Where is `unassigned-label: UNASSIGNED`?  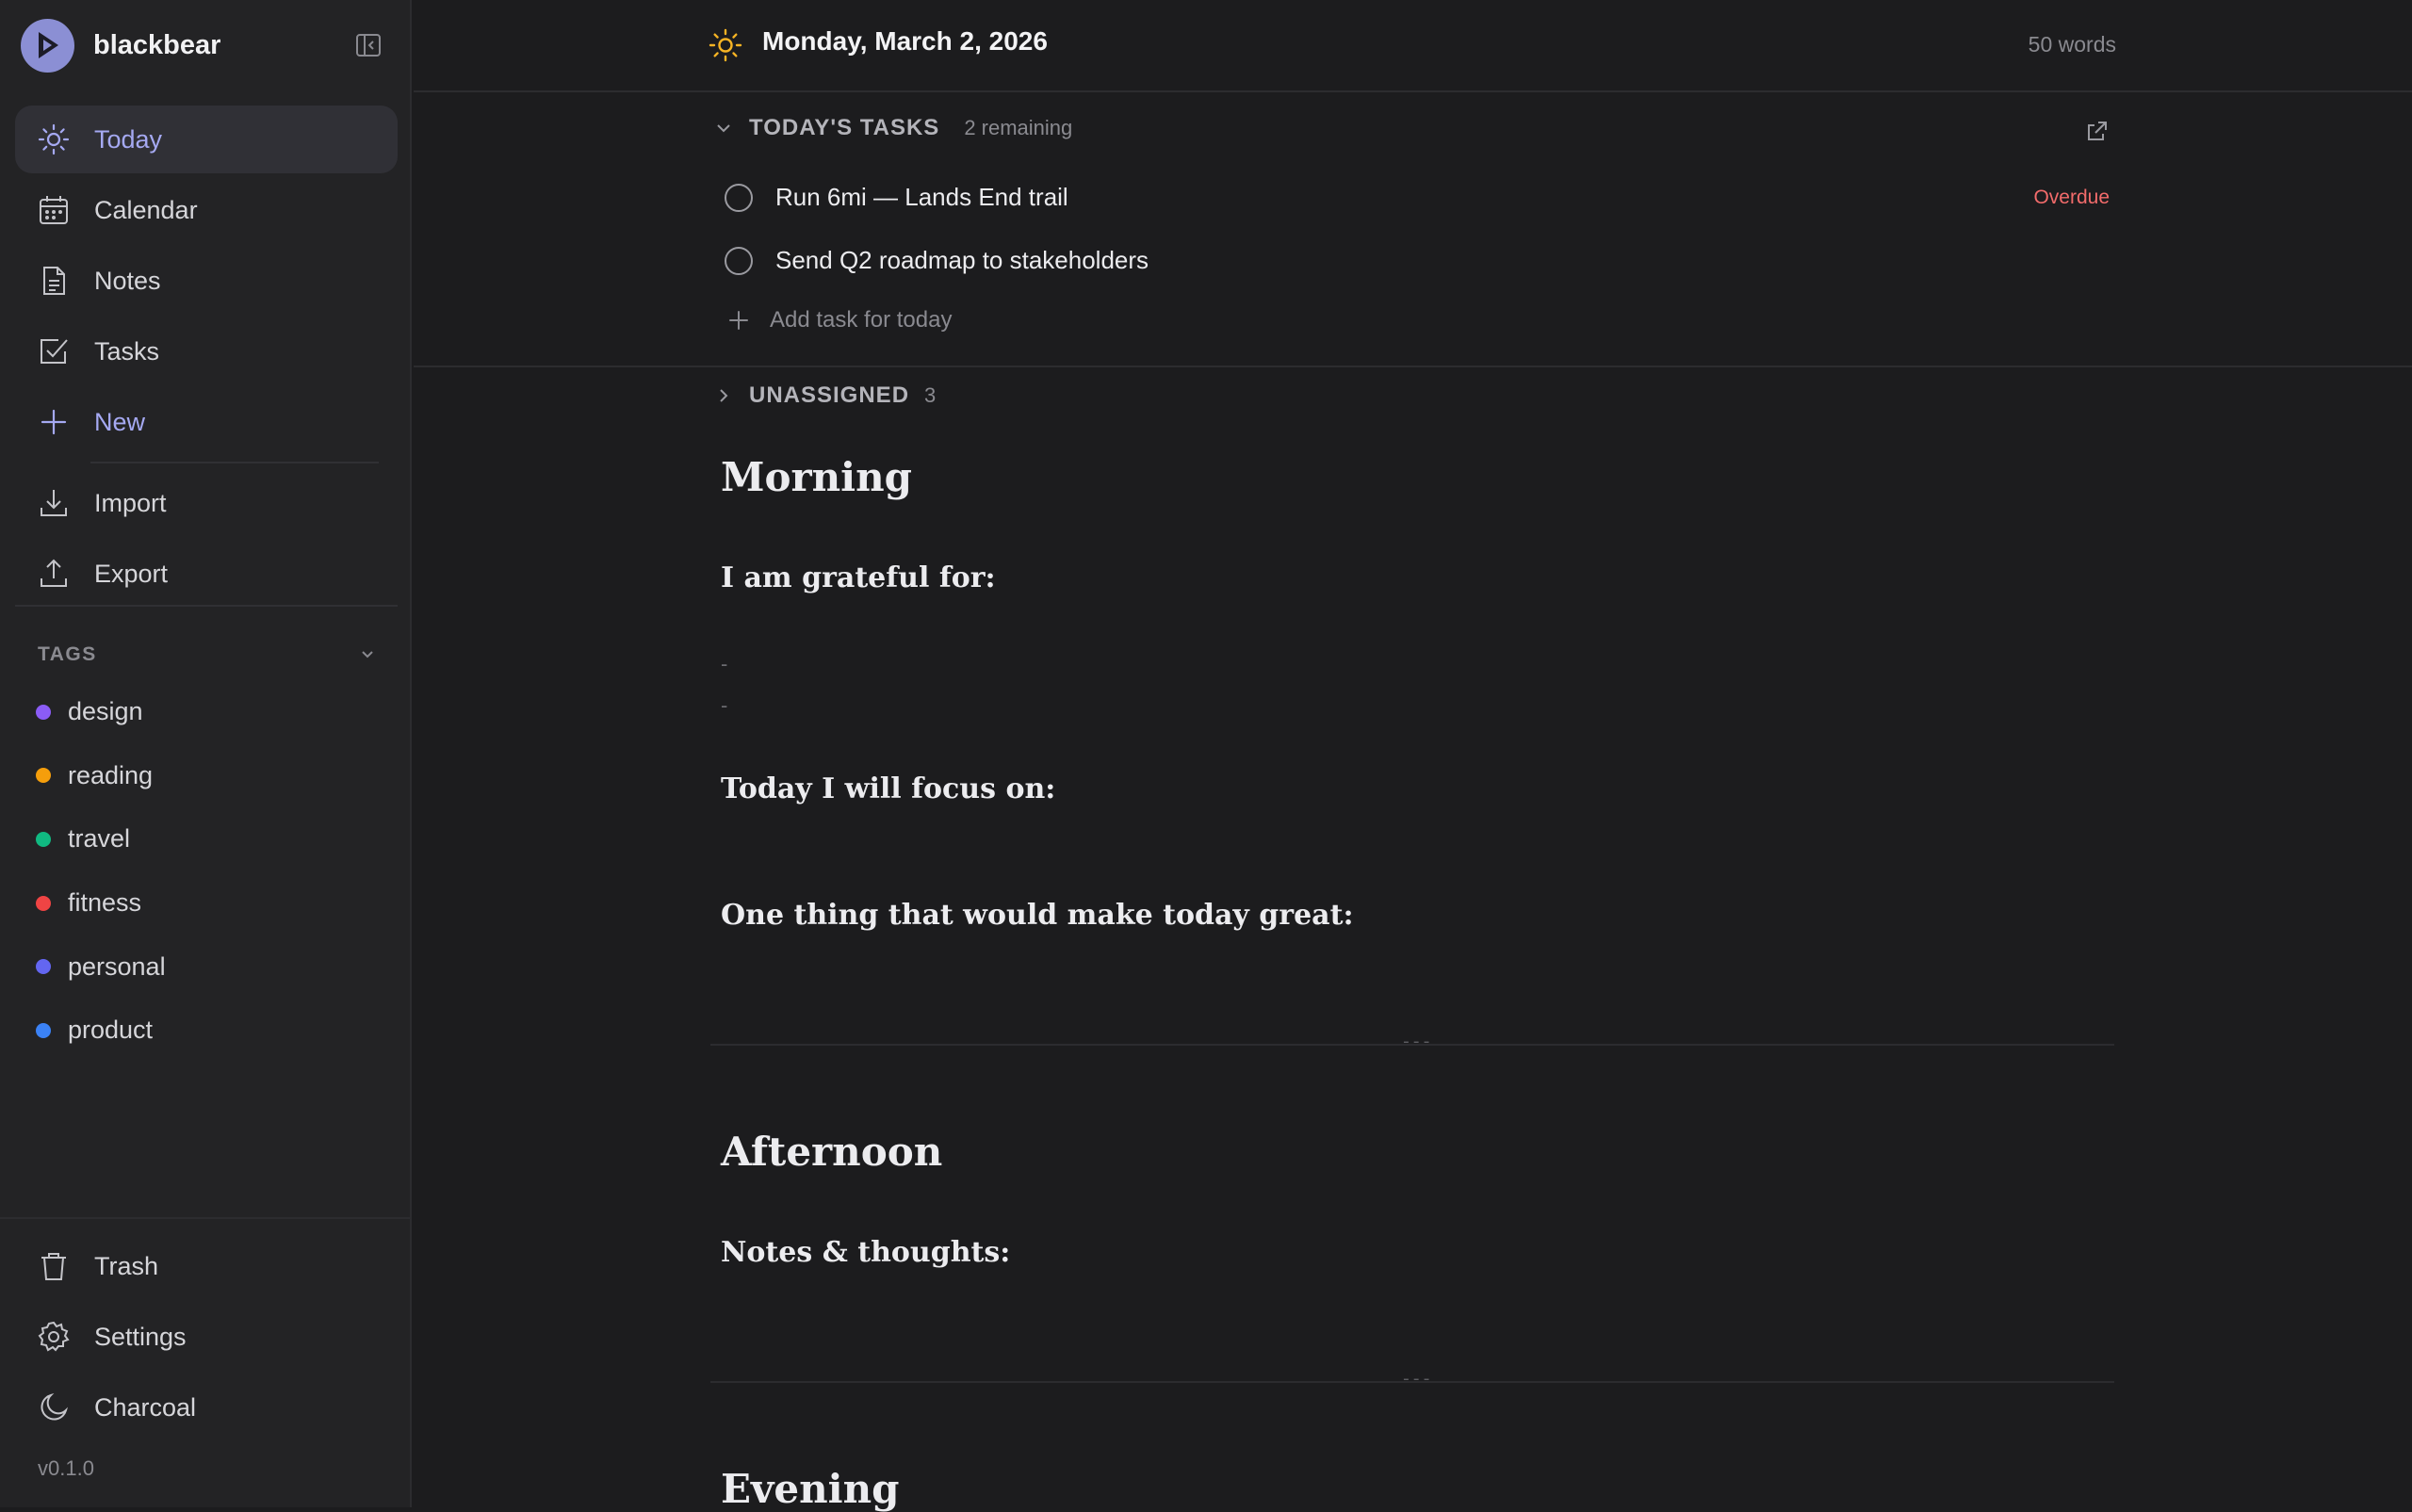
unassigned-label: UNASSIGNED is located at coordinates (829, 395).